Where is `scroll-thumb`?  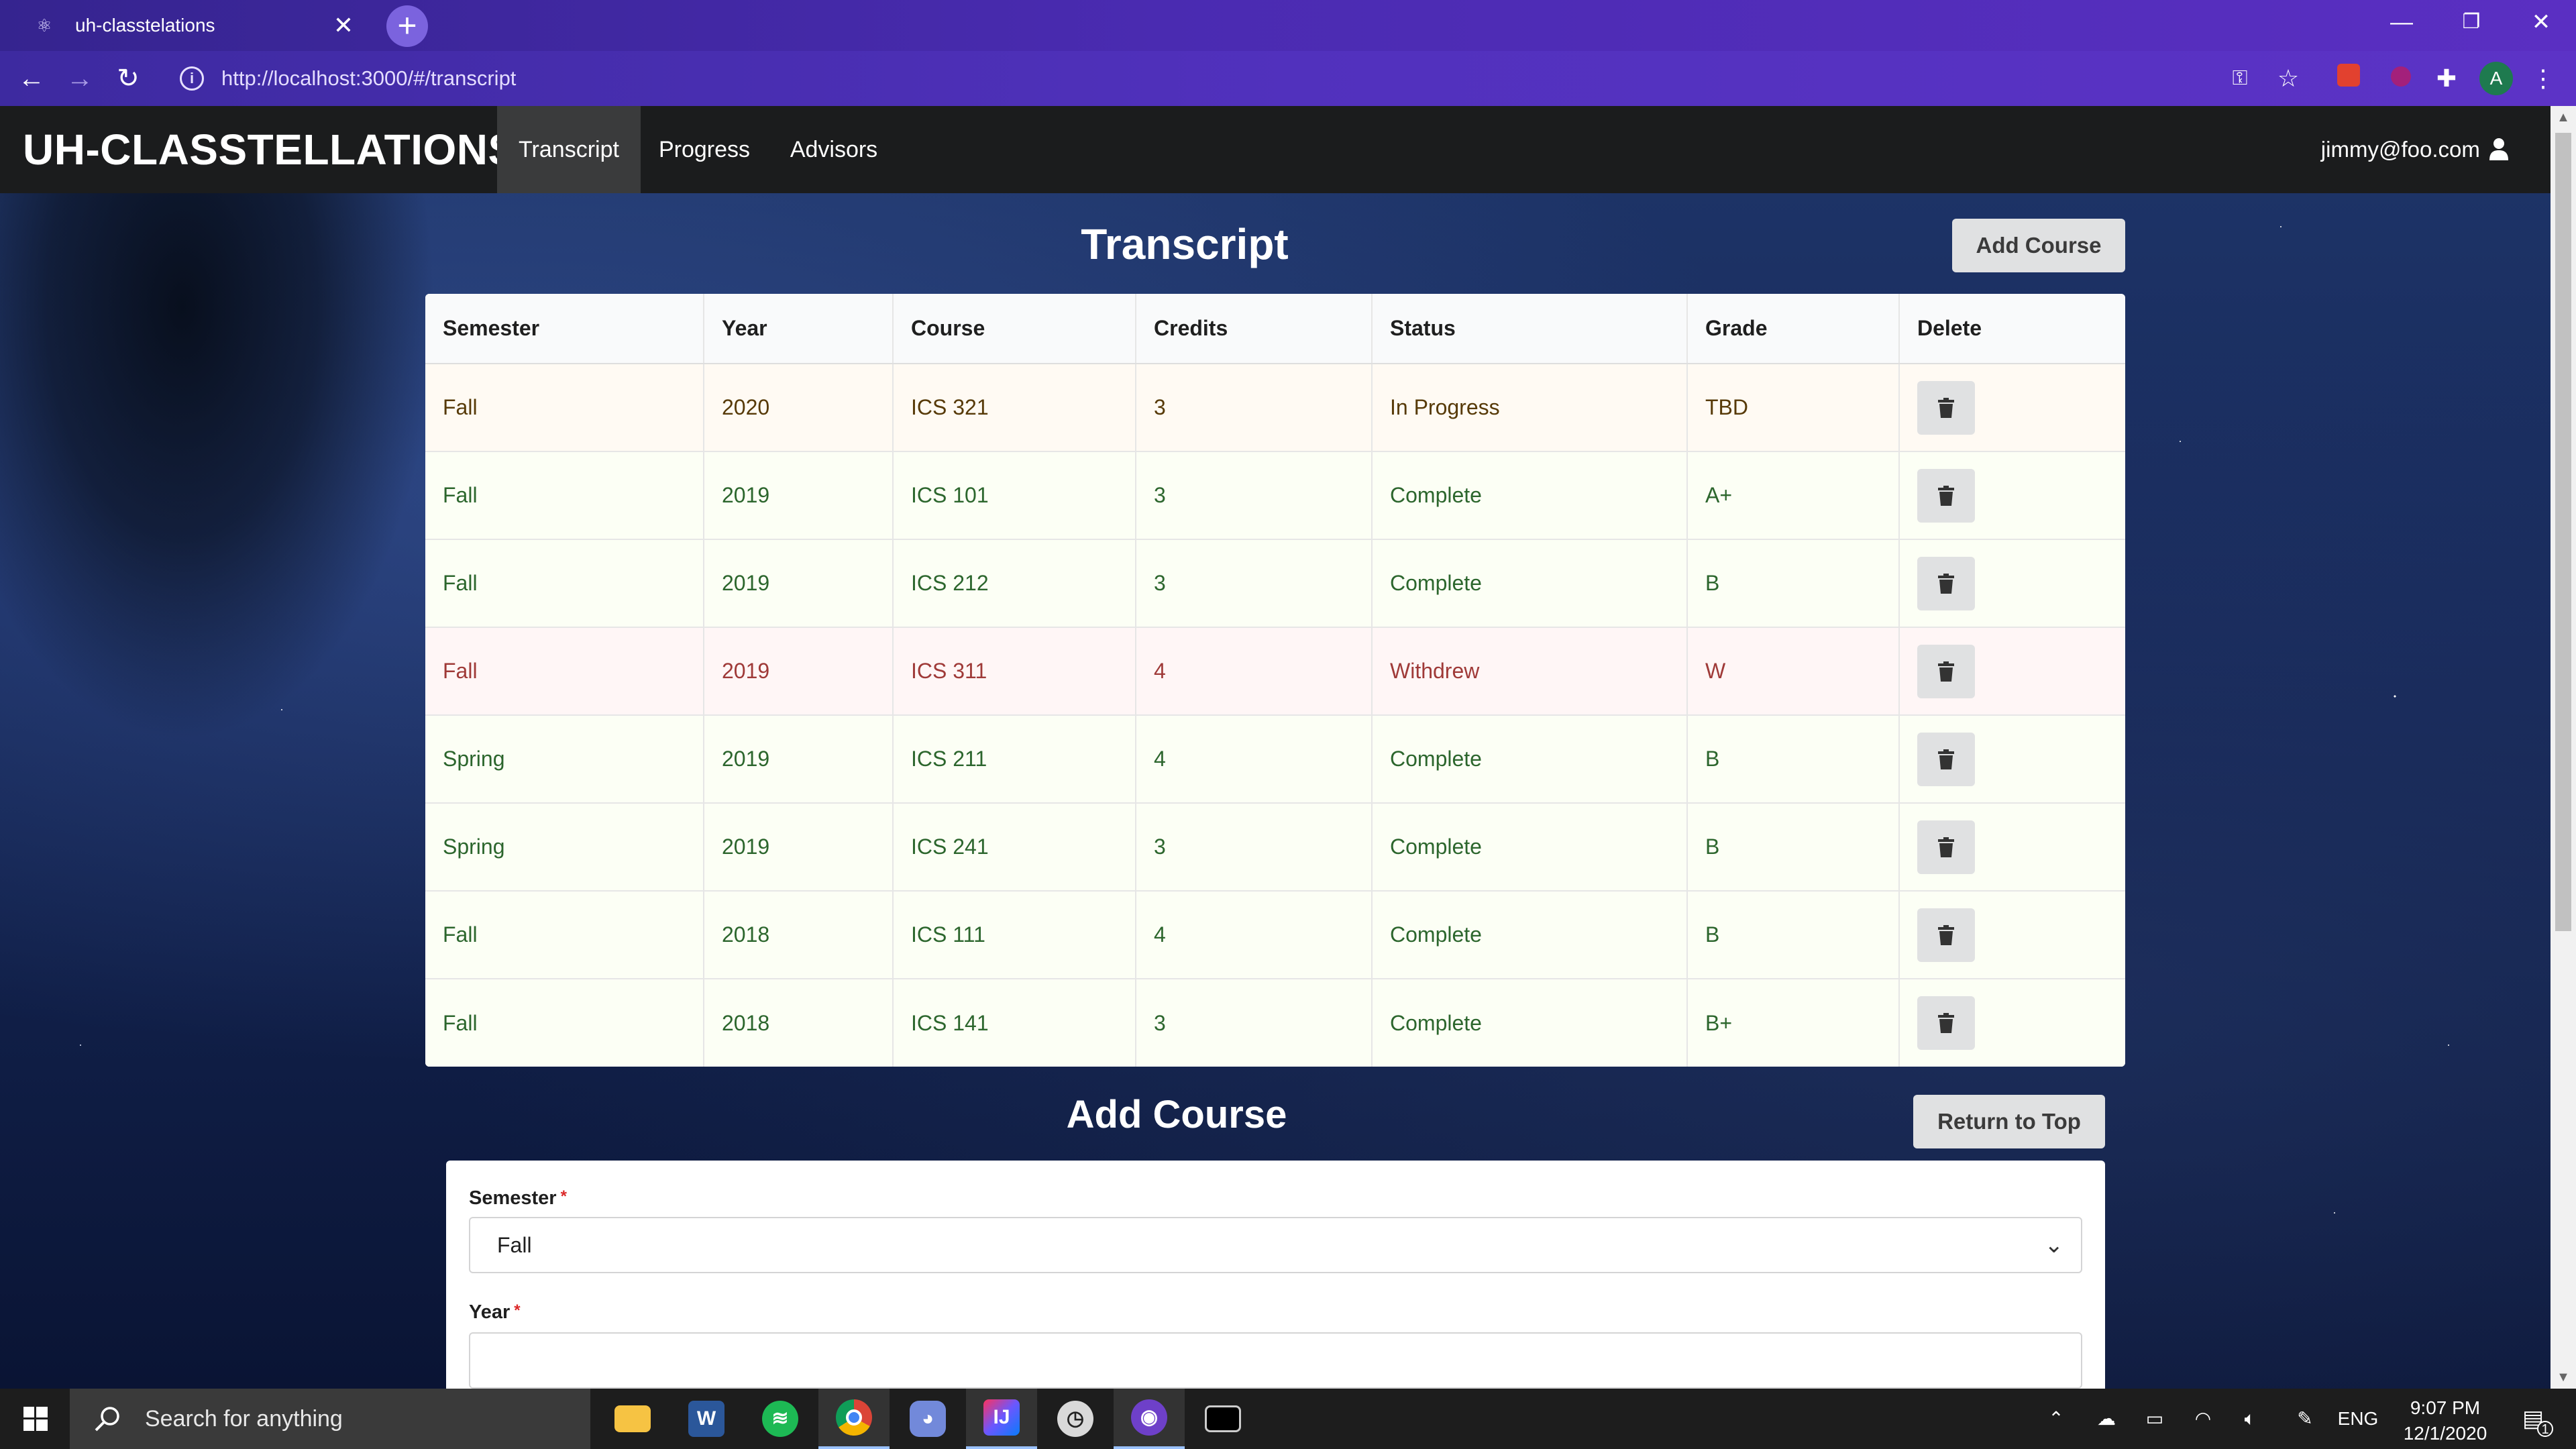
scroll-thumb is located at coordinates (2563, 532).